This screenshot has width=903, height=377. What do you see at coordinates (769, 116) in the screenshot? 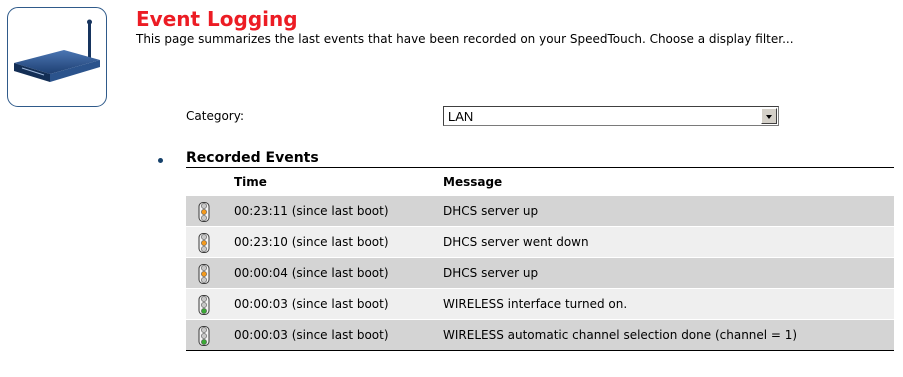
I see `dropdown-arrow-icon` at bounding box center [769, 116].